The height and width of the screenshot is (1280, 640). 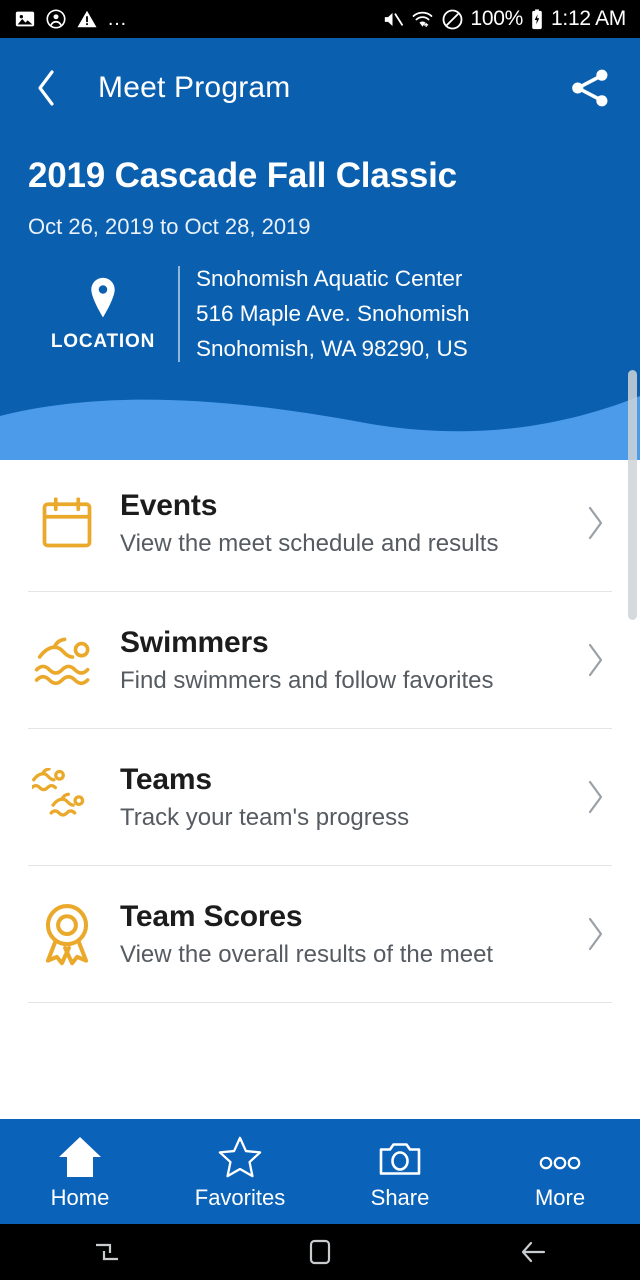 I want to click on menu-item-title: Team Scores, so click(x=211, y=916).